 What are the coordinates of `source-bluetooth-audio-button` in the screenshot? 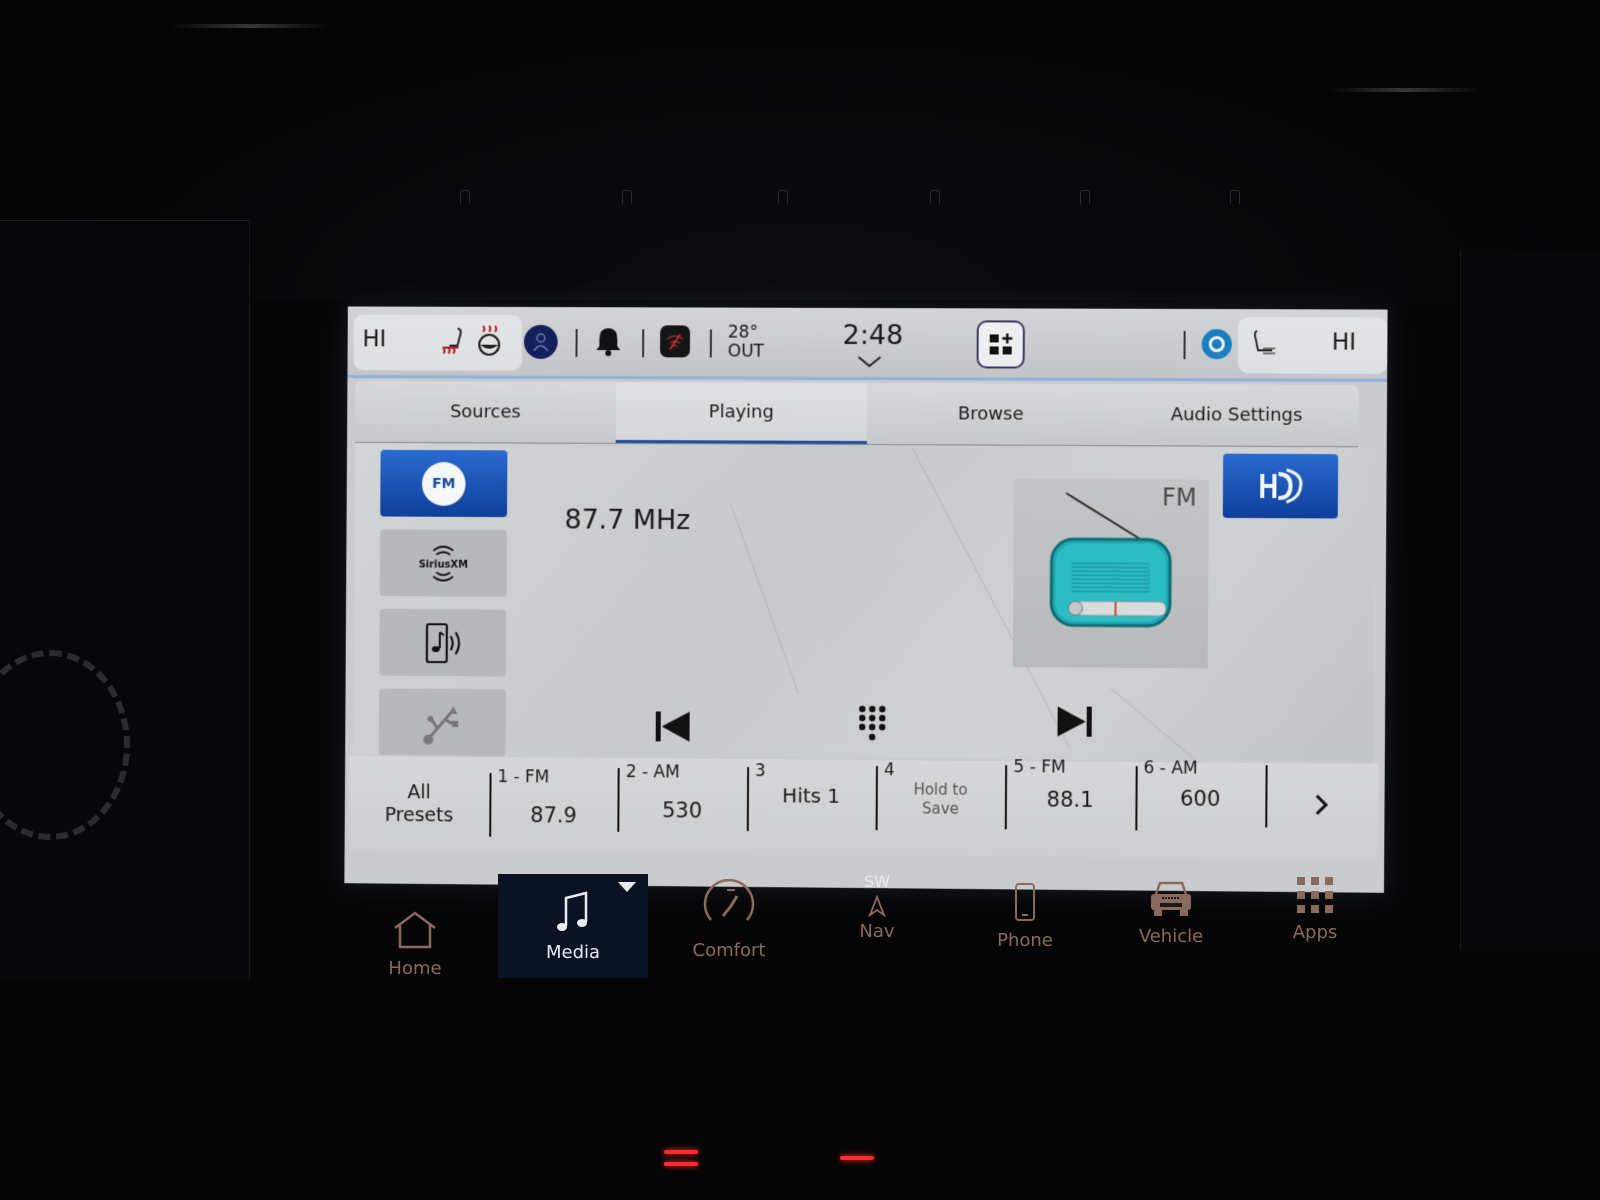 It's located at (443, 642).